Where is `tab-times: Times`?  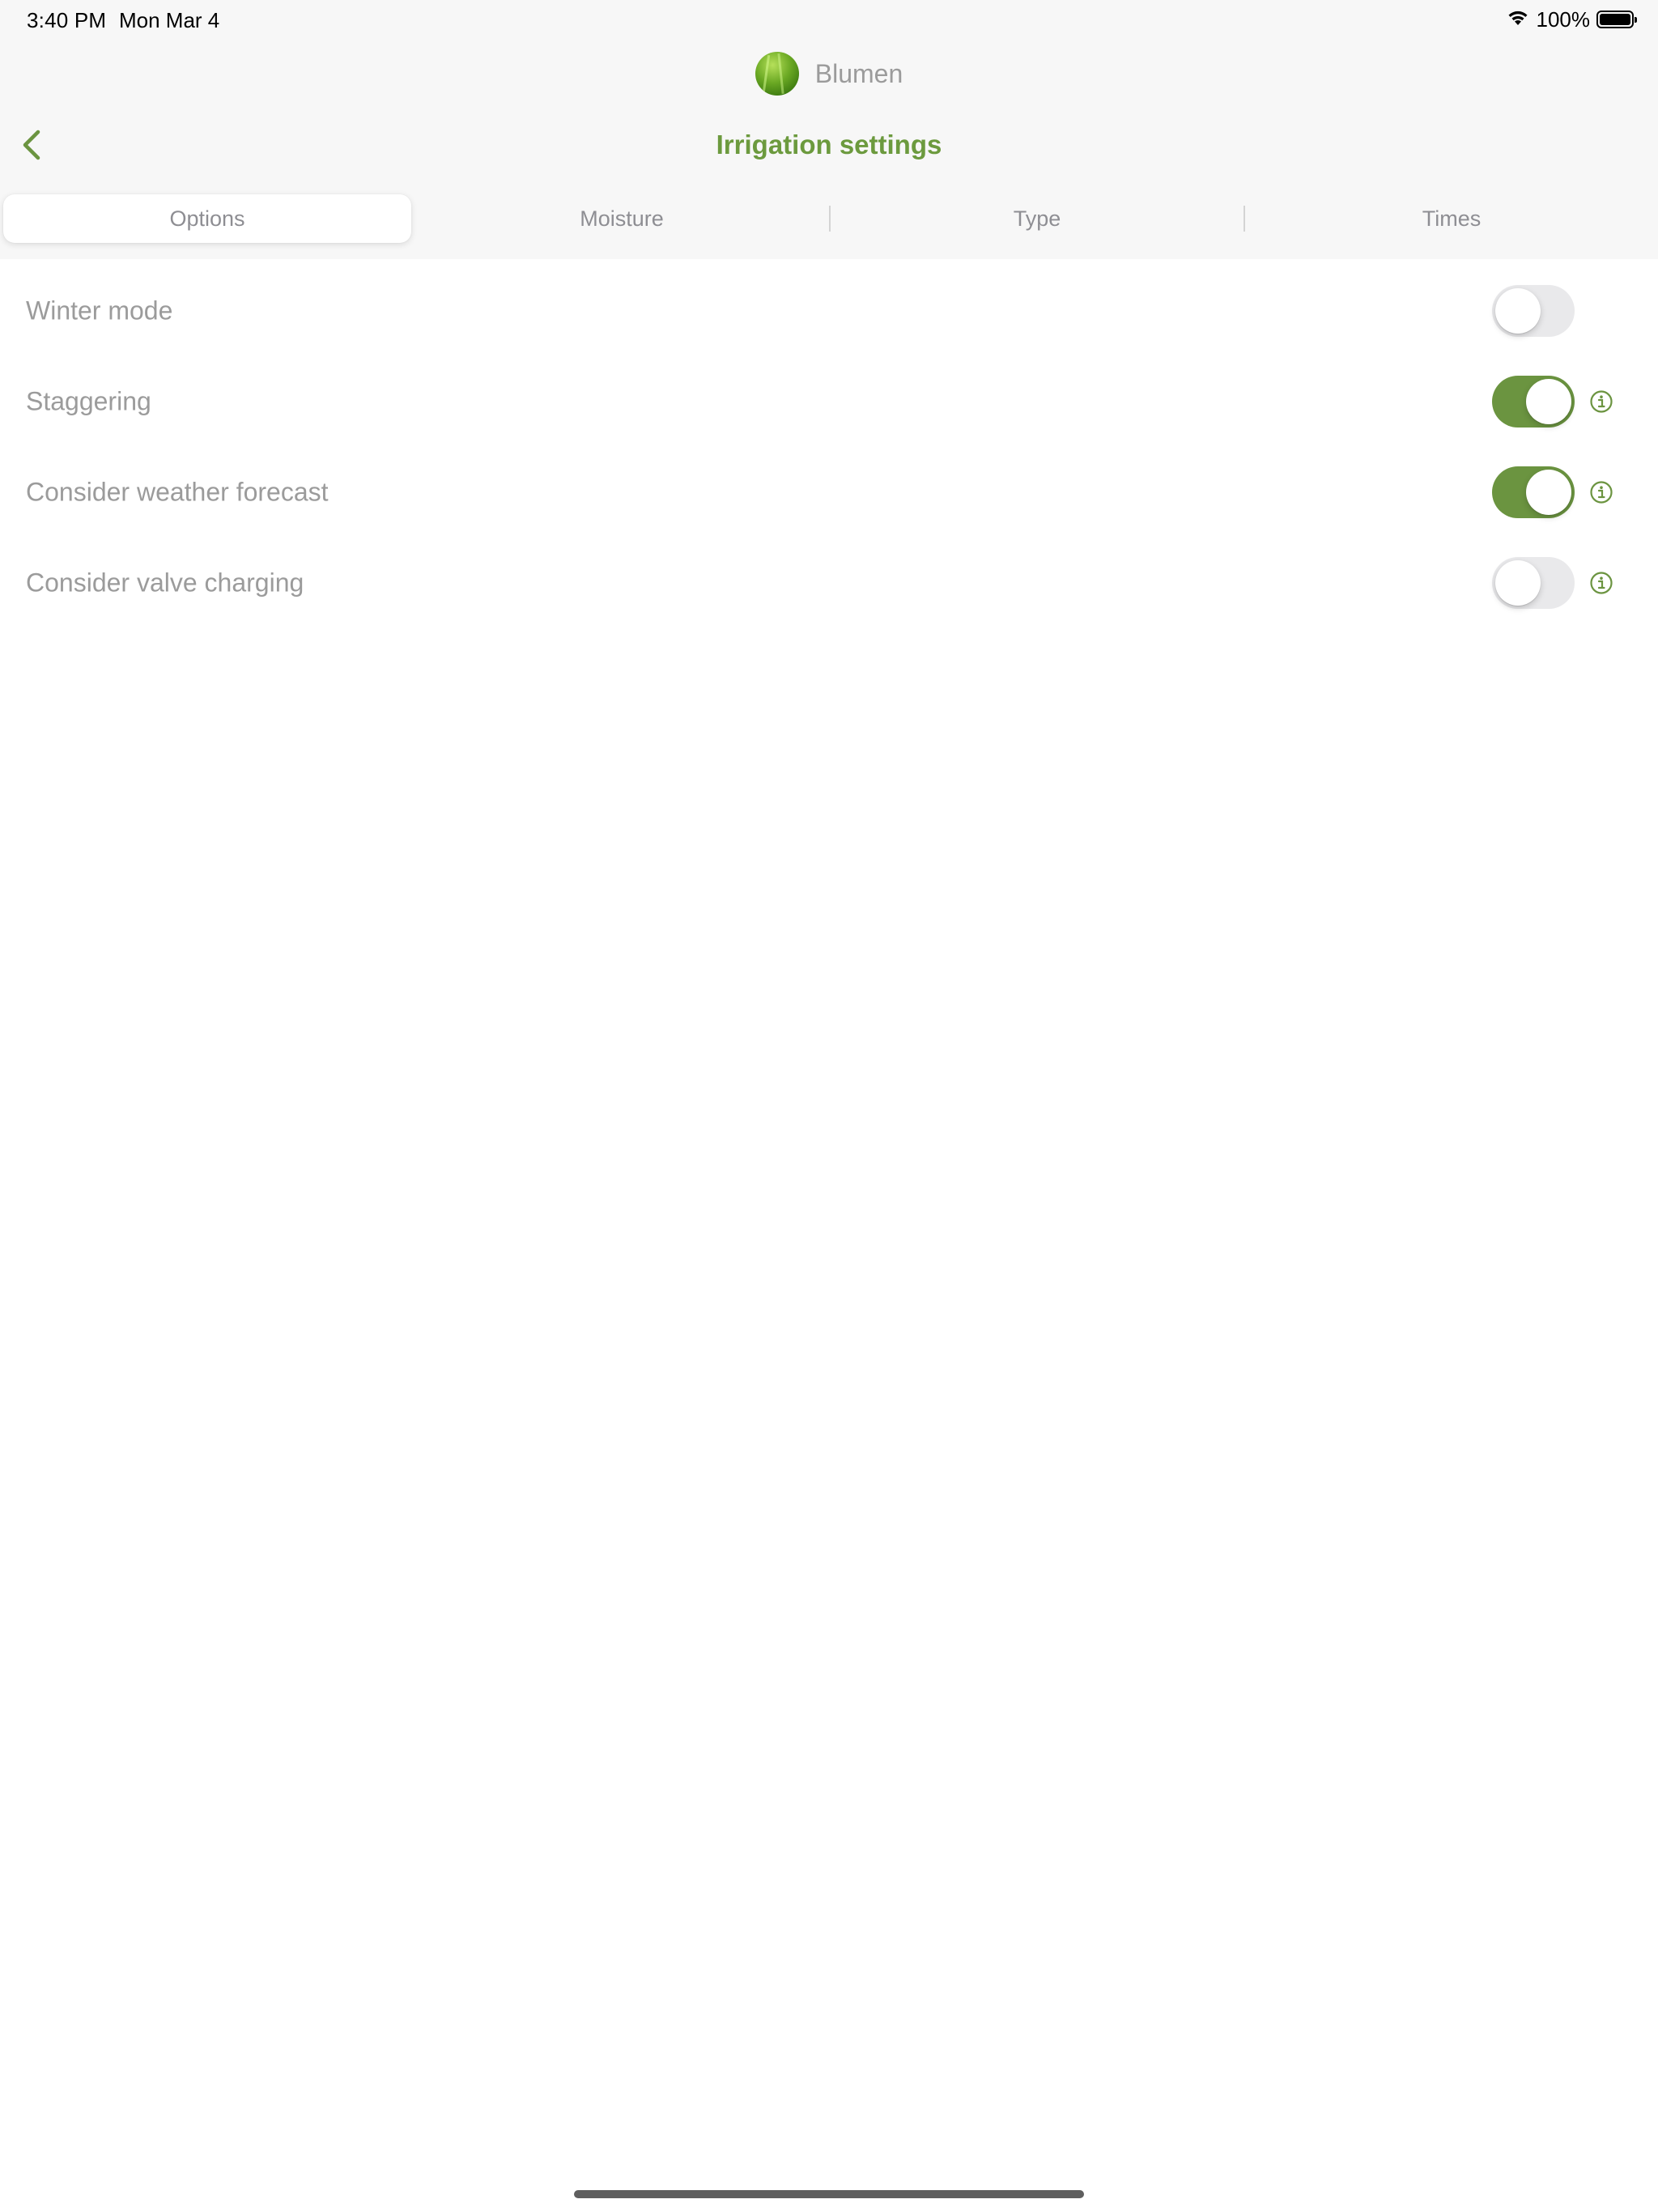
tab-times: Times is located at coordinates (1451, 219).